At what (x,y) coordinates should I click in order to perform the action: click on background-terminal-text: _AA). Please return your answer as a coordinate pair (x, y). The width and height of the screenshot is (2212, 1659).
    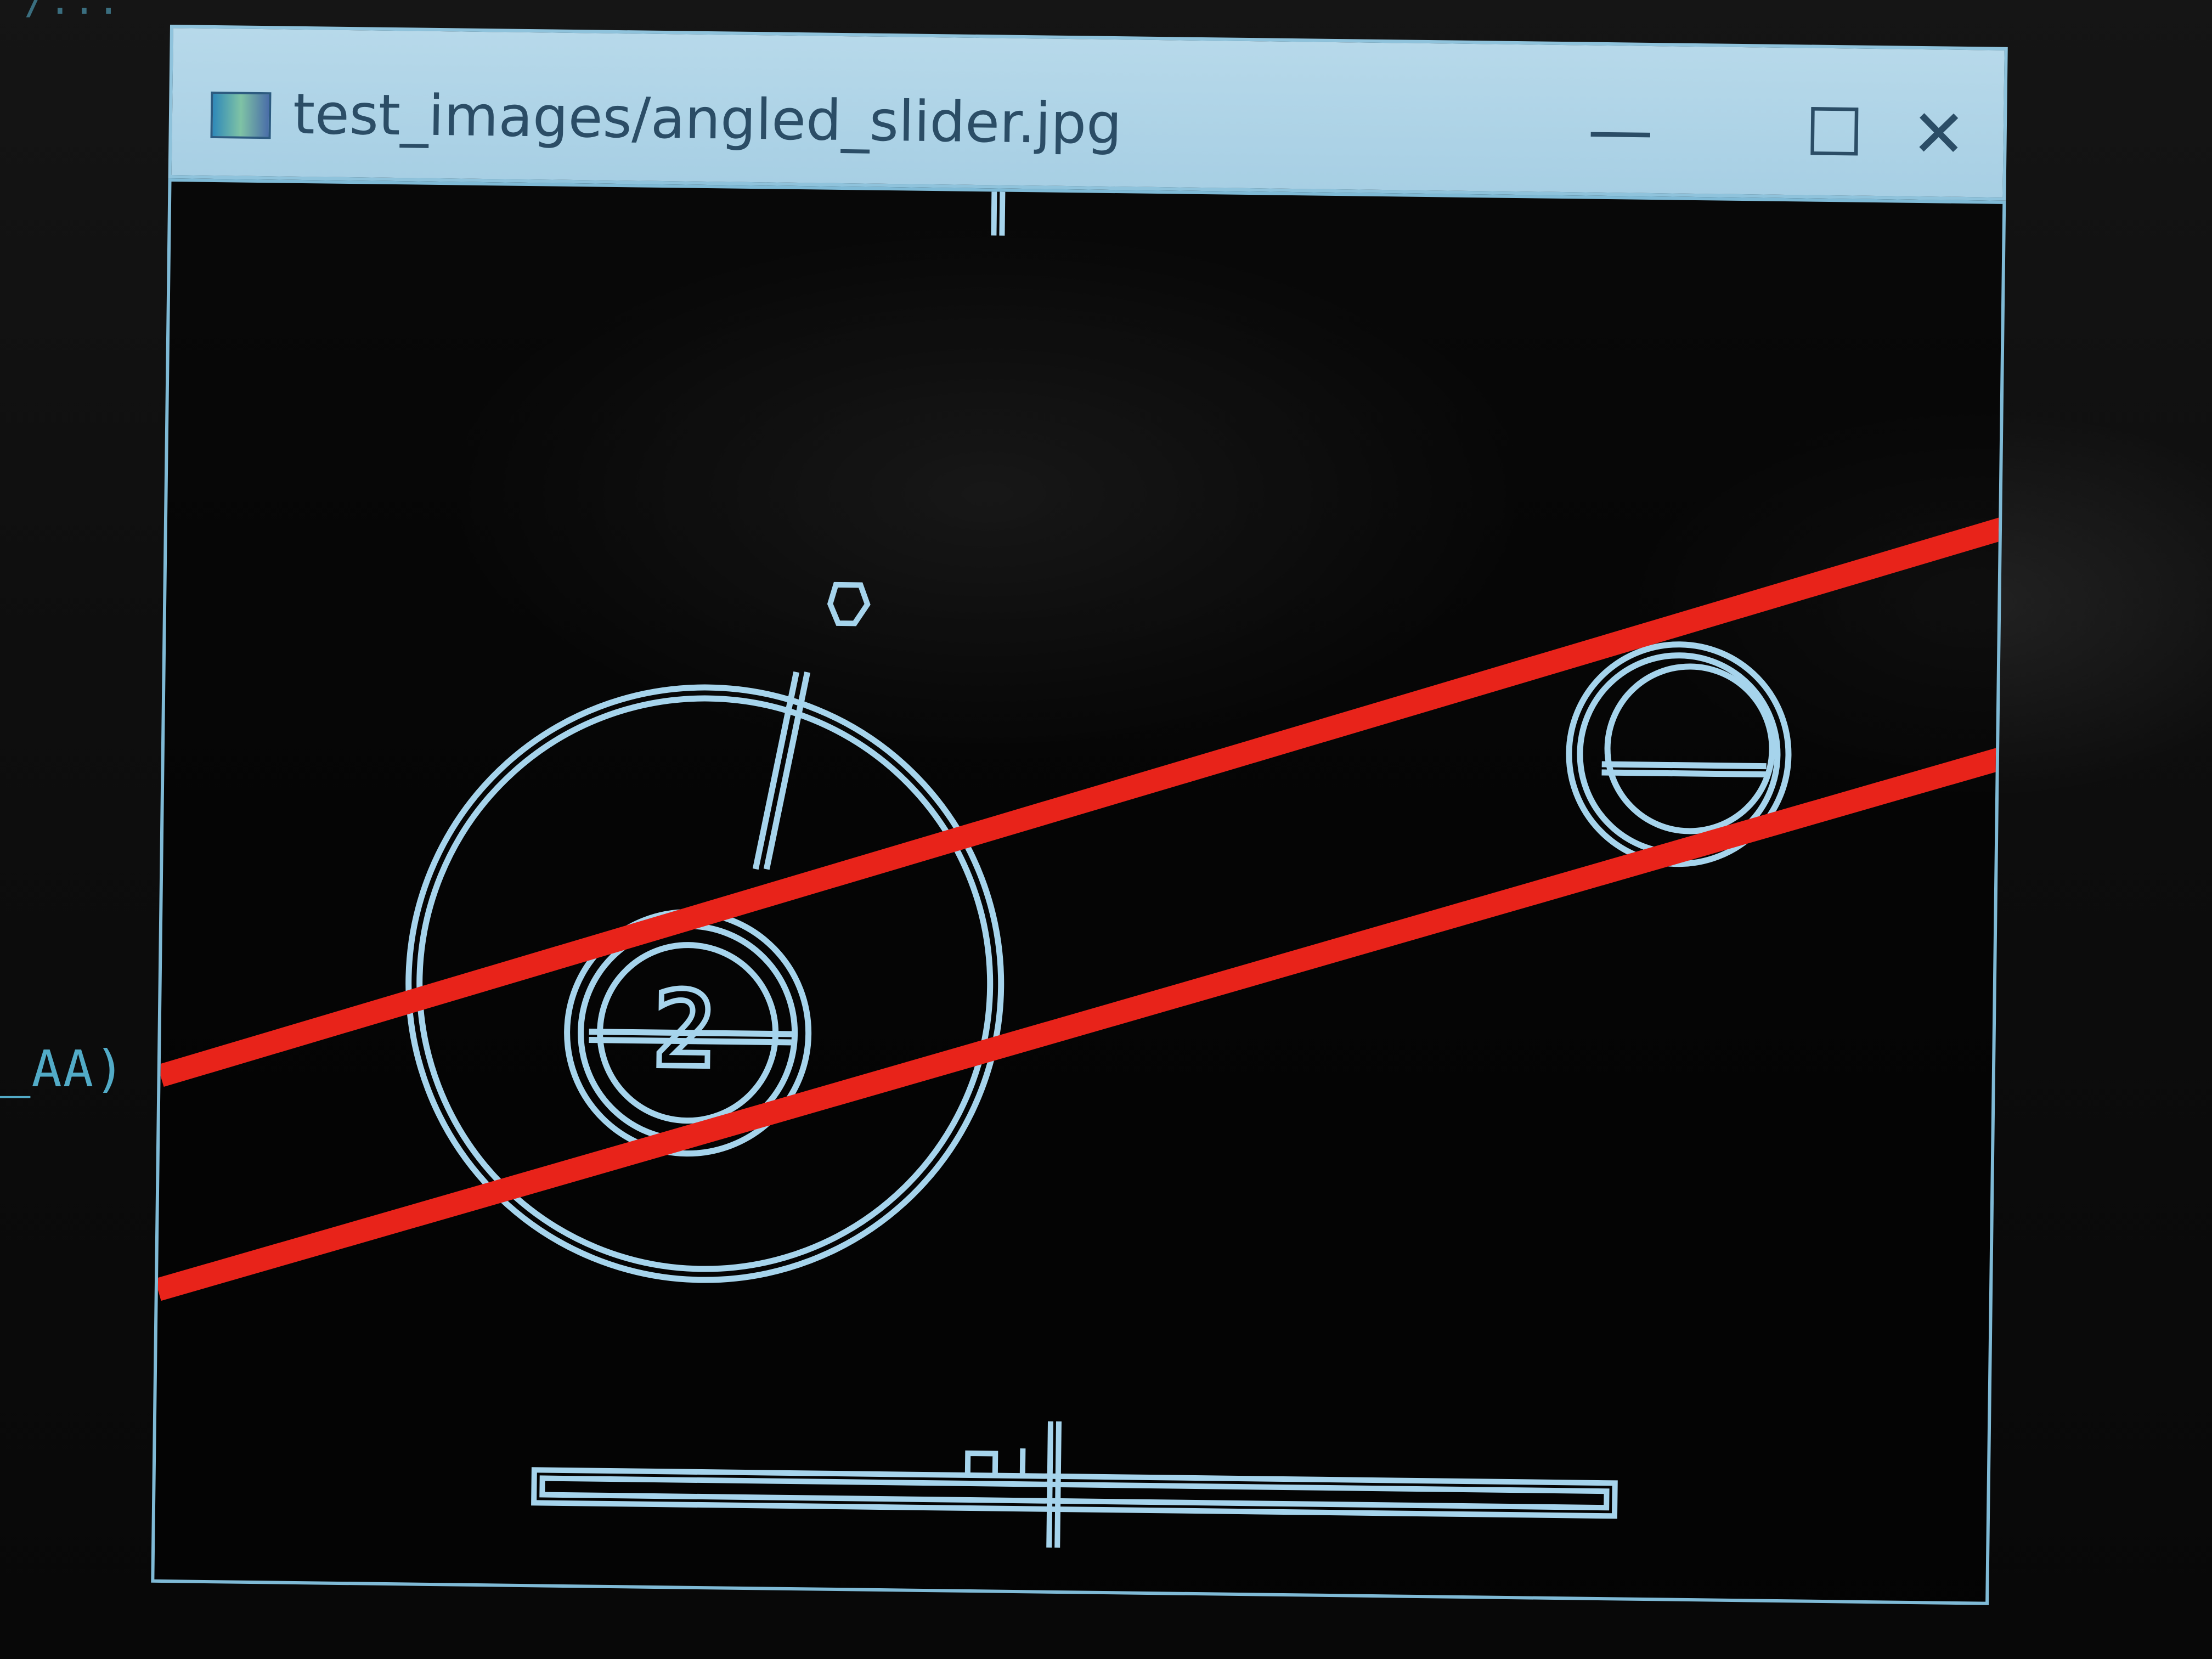
    Looking at the image, I should click on (63, 1069).